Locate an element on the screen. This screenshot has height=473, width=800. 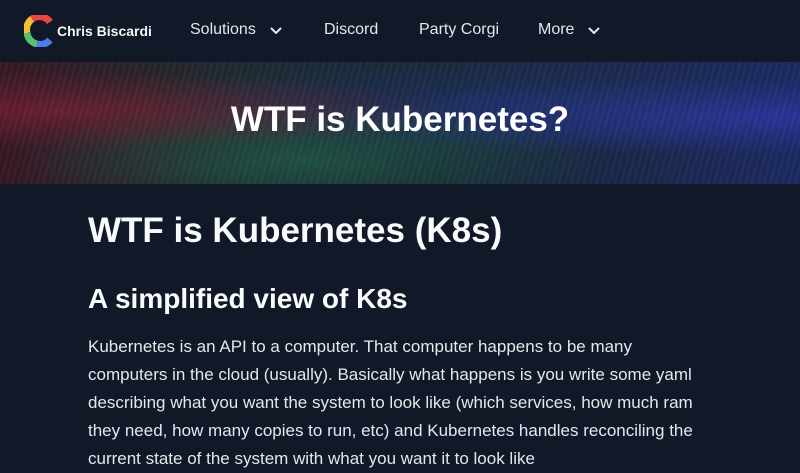
nav-discord-link: Discord is located at coordinates (351, 30).